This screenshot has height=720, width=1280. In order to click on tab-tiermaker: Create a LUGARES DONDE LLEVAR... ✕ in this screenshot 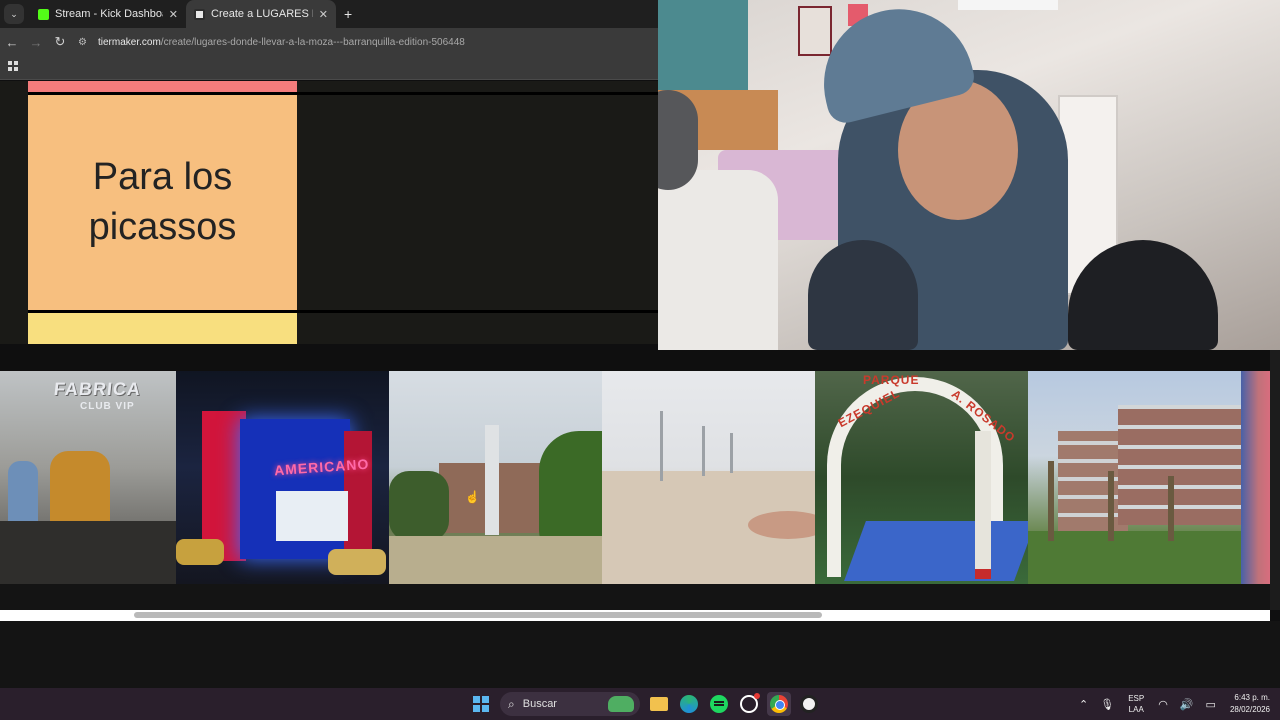, I will do `click(261, 14)`.